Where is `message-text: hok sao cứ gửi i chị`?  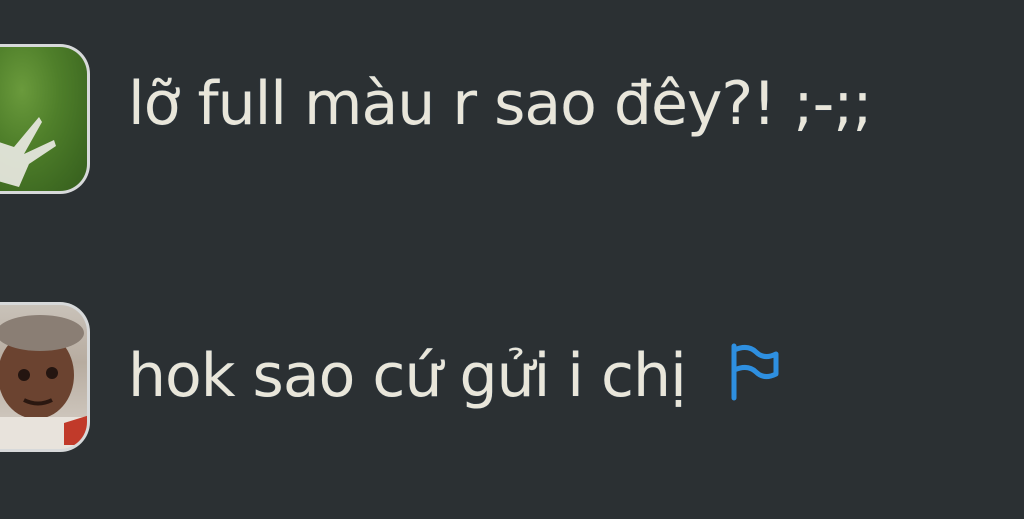
message-text: hok sao cứ gửi i chị is located at coordinates (407, 376).